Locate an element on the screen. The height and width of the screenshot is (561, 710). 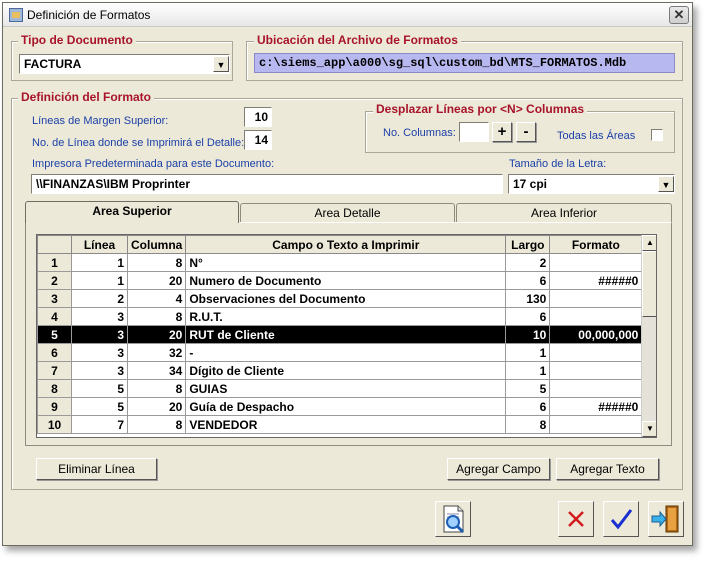
scroll-up-arrow-icon: ▲ is located at coordinates (649, 243).